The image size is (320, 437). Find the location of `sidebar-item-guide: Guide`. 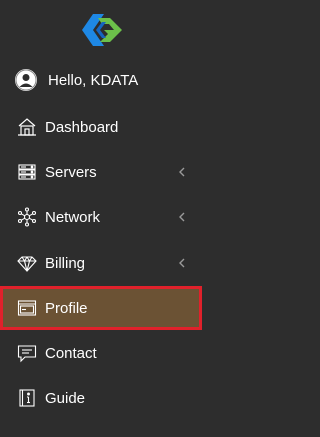

sidebar-item-guide: Guide is located at coordinates (101, 398).